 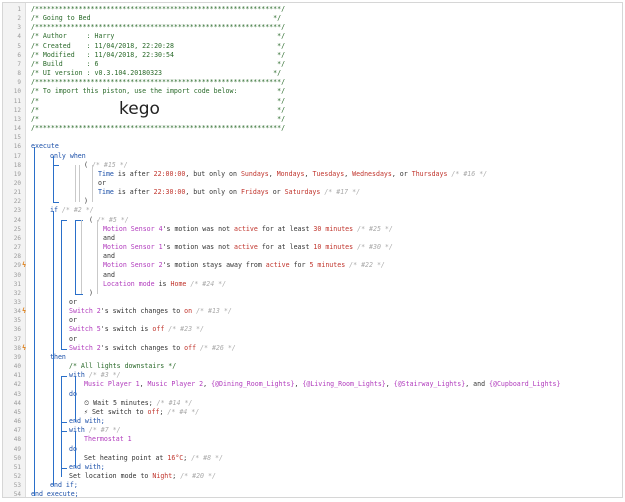 I want to click on code-token: is after, so click(x=133, y=192).